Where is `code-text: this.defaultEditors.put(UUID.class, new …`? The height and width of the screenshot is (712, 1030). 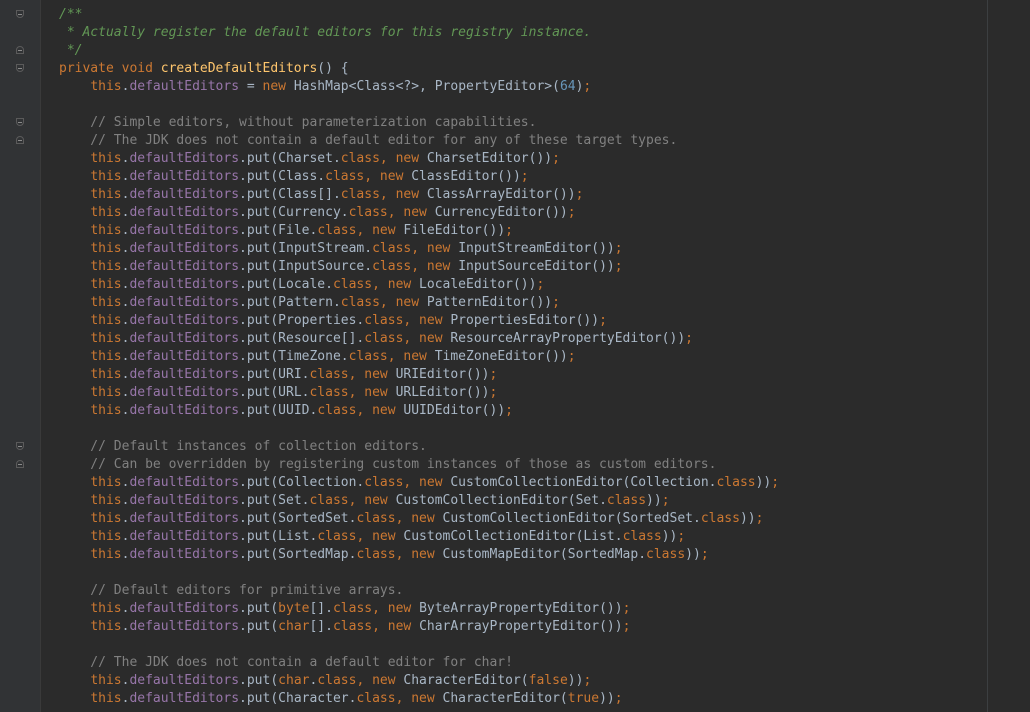 code-text: this.defaultEditors.put(UUID.class, new … is located at coordinates (286, 411).